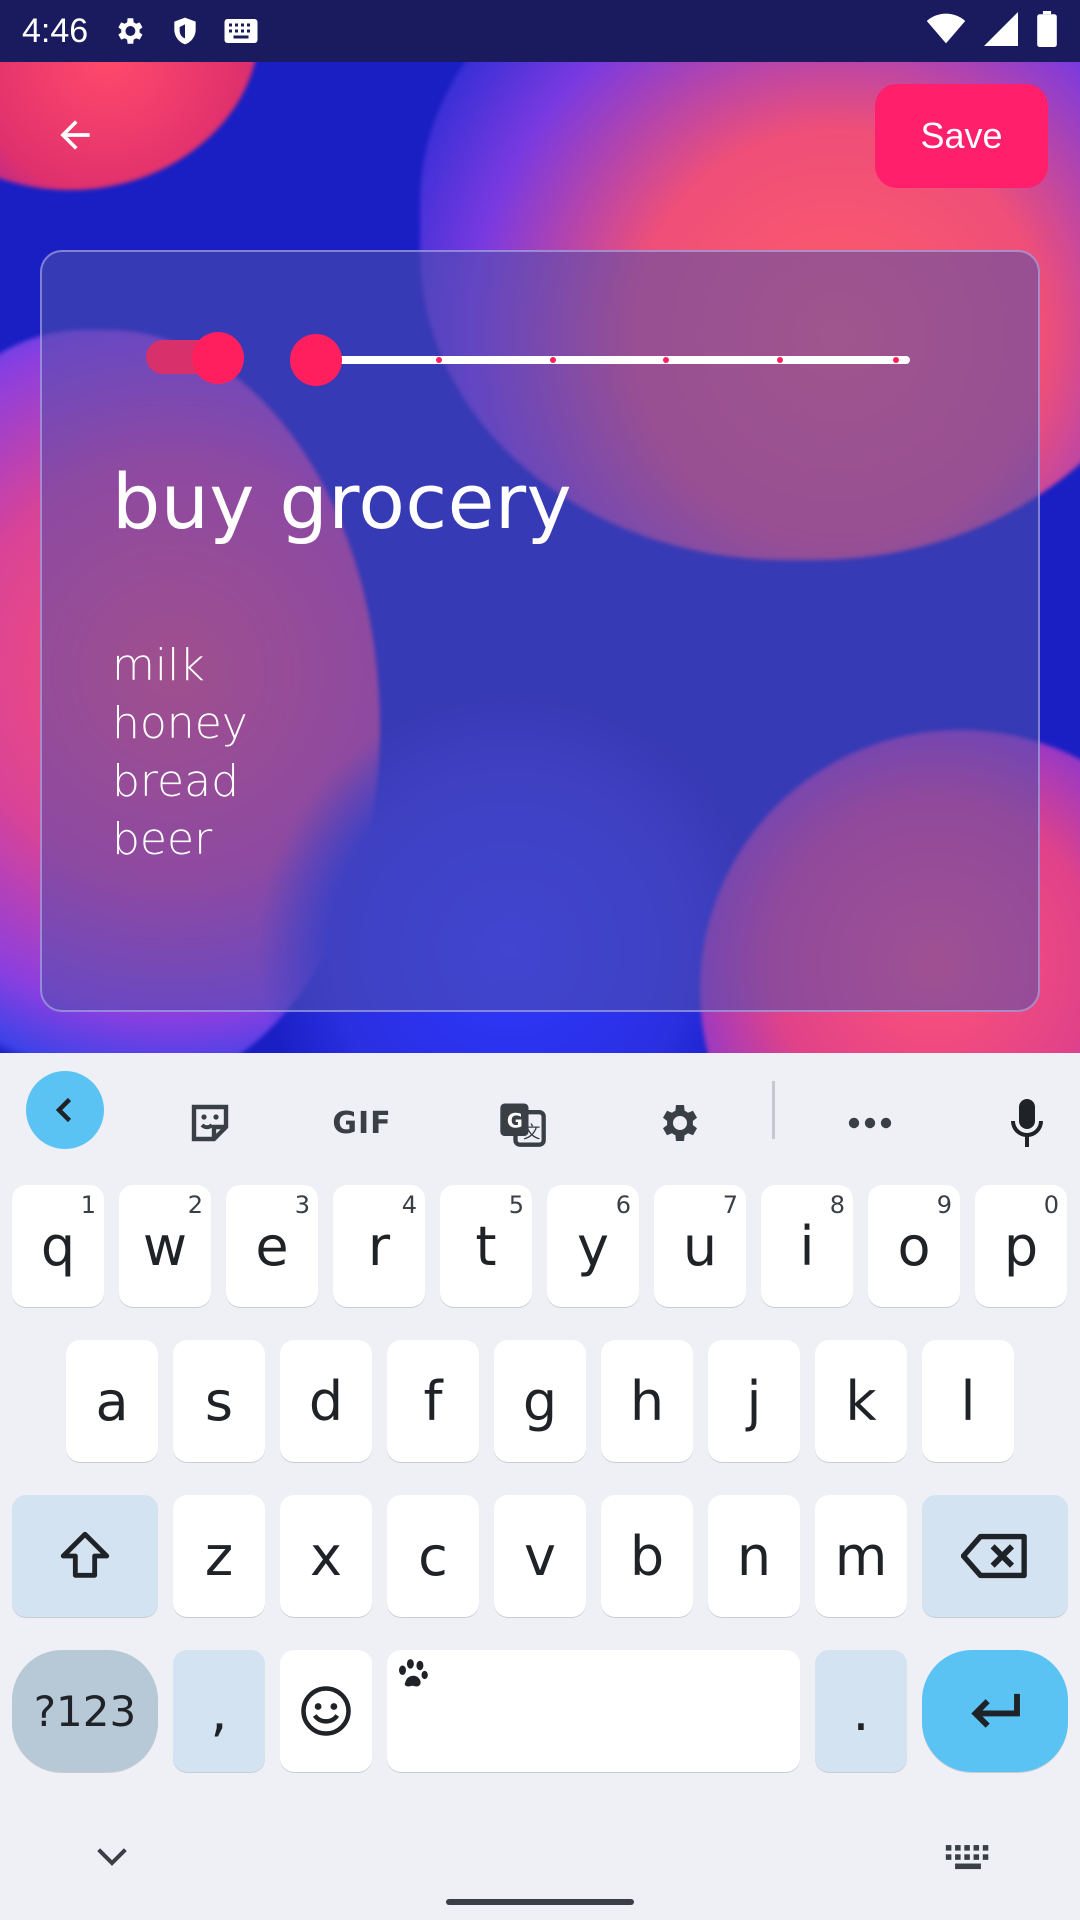 This screenshot has height=1920, width=1080. Describe the element at coordinates (433, 1556) in the screenshot. I see `key-c: c` at that location.